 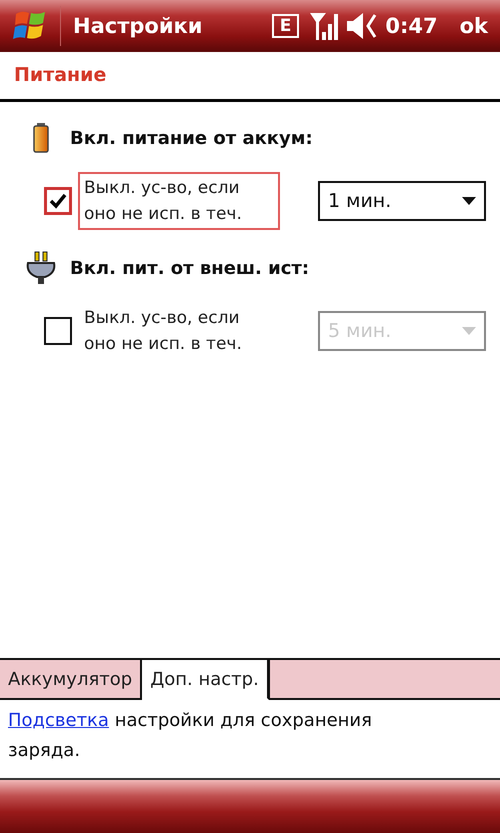 I want to click on tab: Аккумулятор, so click(x=71, y=679).